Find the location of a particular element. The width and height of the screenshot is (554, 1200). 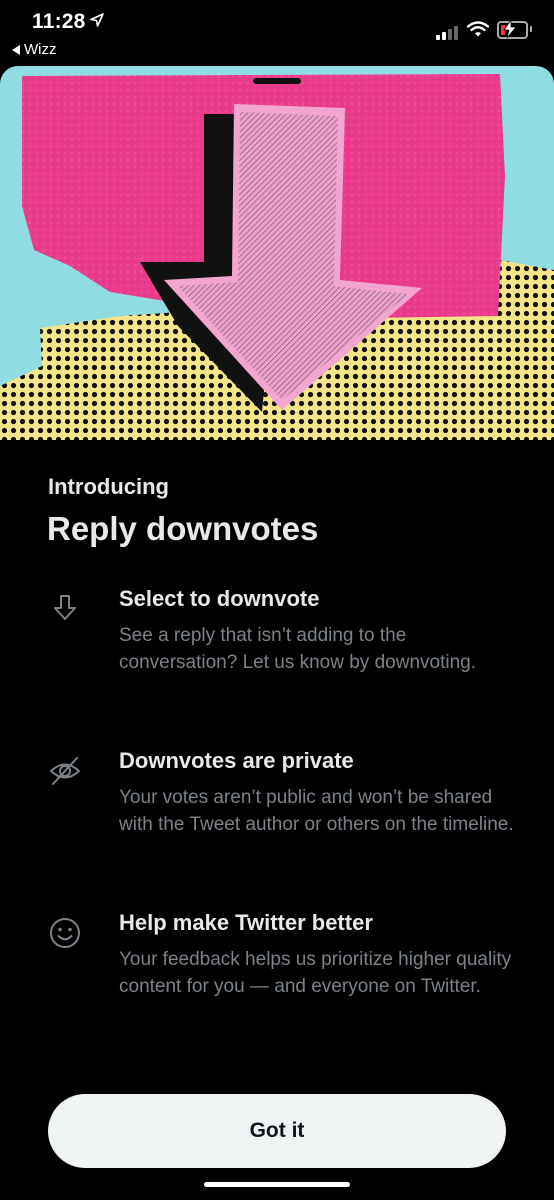

sheet-grabber is located at coordinates (277, 81).